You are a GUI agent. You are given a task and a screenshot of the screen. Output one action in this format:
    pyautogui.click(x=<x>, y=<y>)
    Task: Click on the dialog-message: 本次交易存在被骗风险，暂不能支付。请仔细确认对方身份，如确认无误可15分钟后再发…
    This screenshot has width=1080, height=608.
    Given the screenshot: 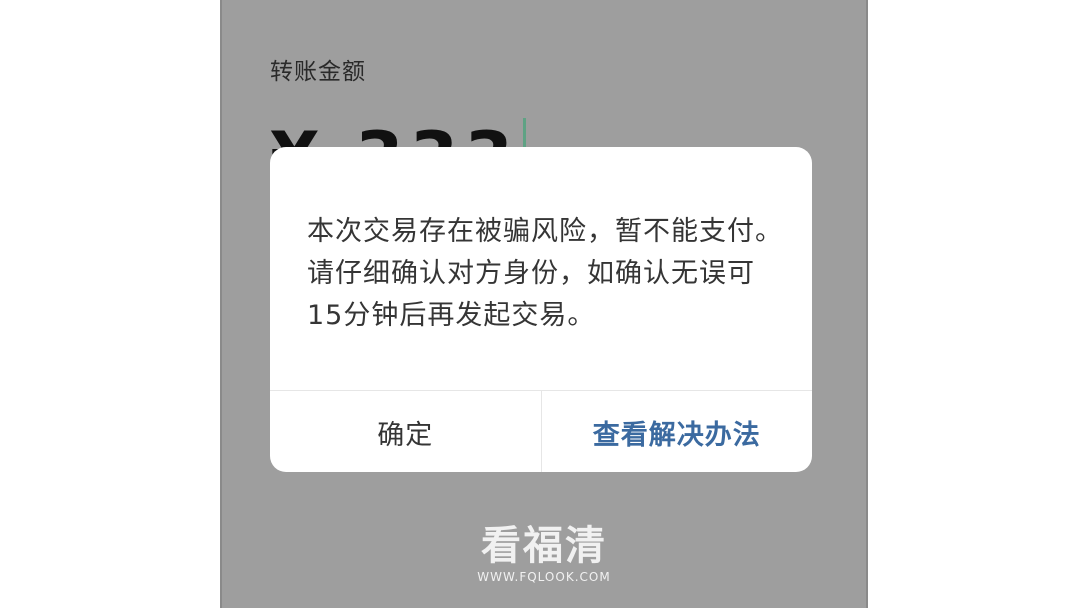 What is the action you would take?
    pyautogui.click(x=545, y=273)
    